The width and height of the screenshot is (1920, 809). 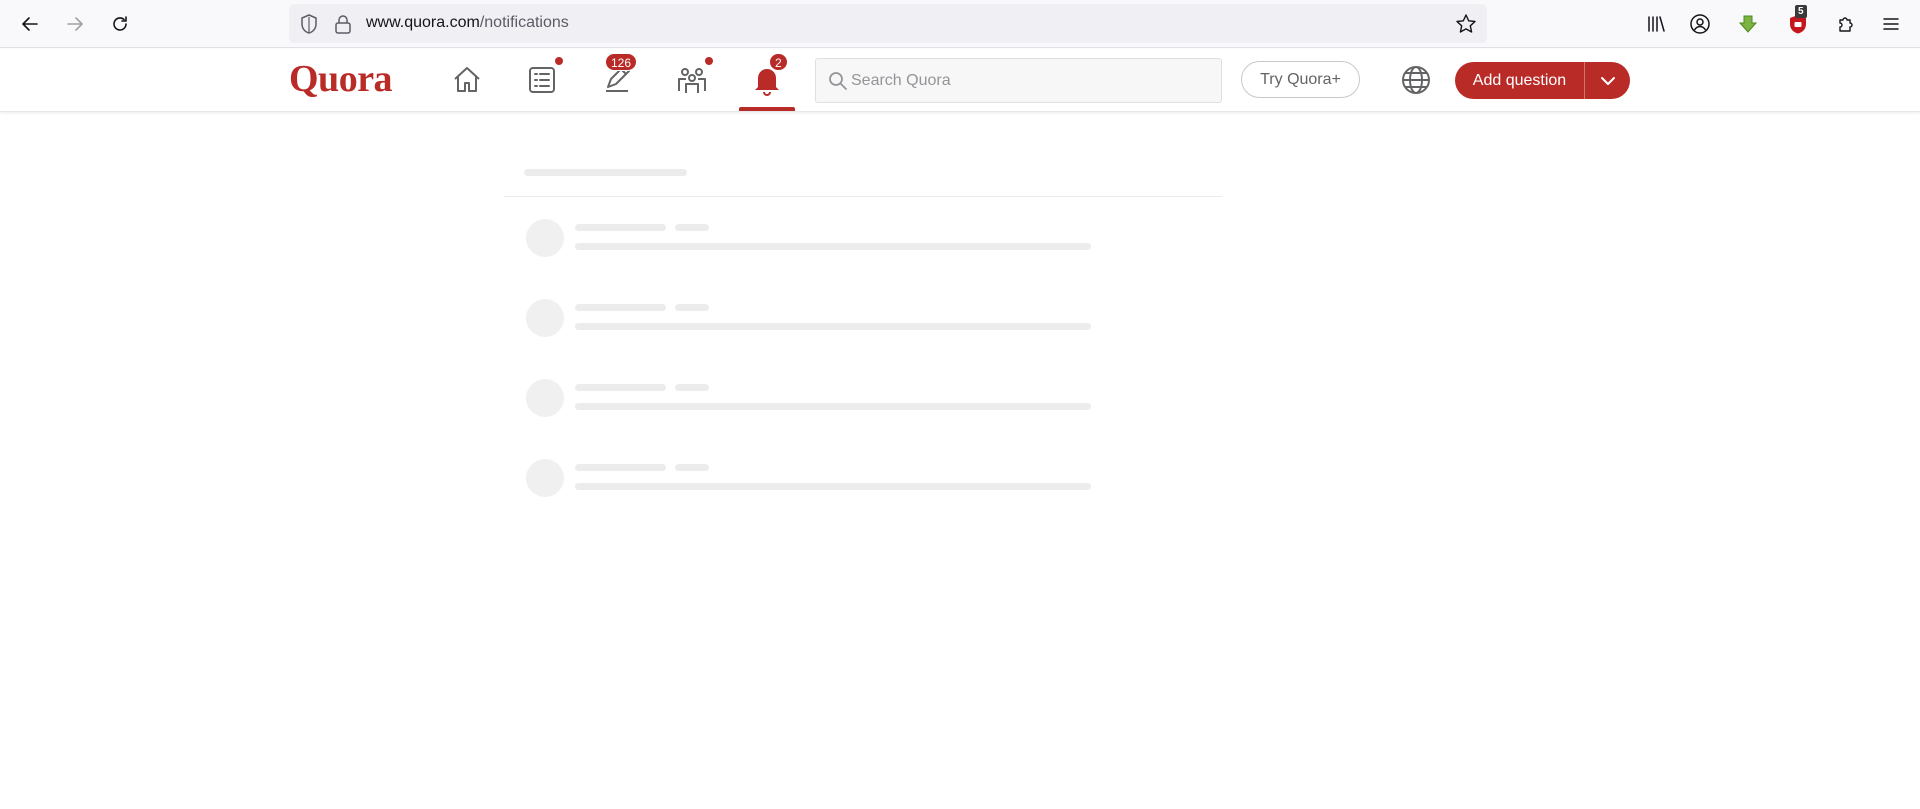 I want to click on answer-count-badge: 126, so click(x=621, y=62).